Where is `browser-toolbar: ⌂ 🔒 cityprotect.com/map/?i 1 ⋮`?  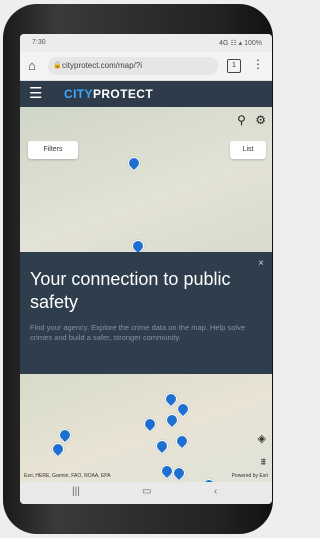 browser-toolbar: ⌂ 🔒 cityprotect.com/map/?i 1 ⋮ is located at coordinates (146, 66).